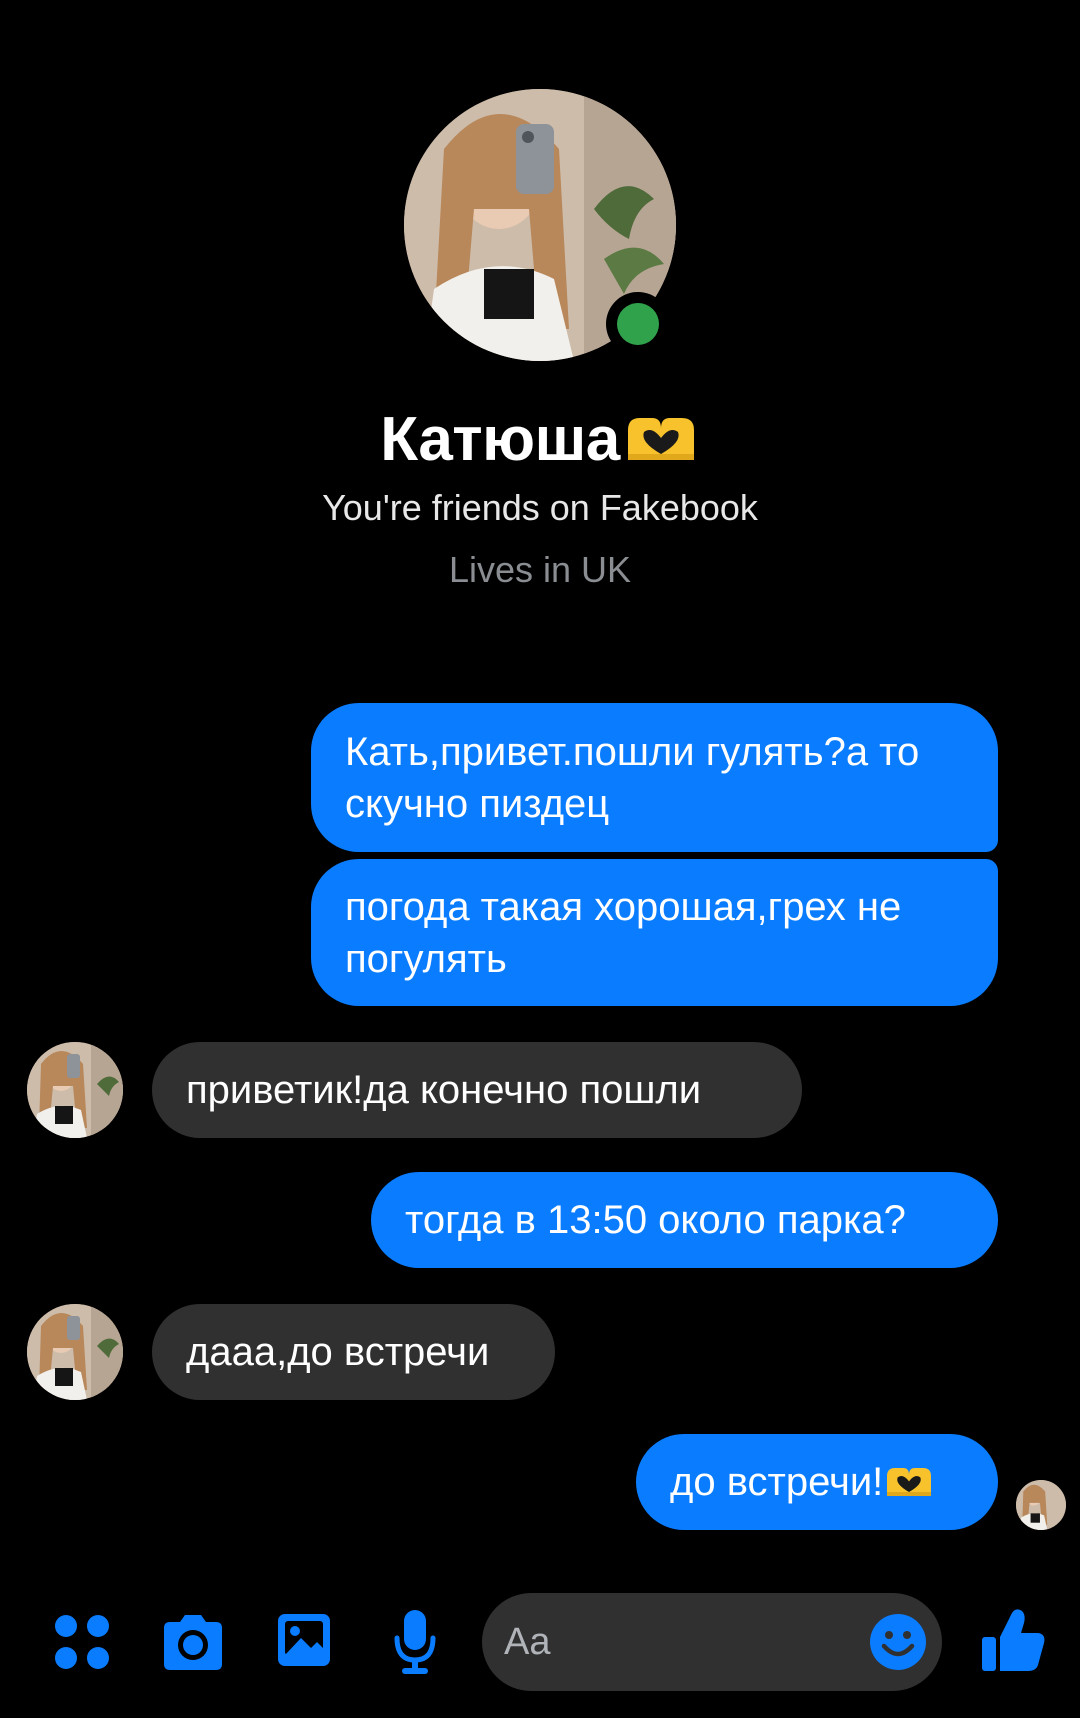 The height and width of the screenshot is (1718, 1080). I want to click on profile-name-heading: Катюша, so click(540, 439).